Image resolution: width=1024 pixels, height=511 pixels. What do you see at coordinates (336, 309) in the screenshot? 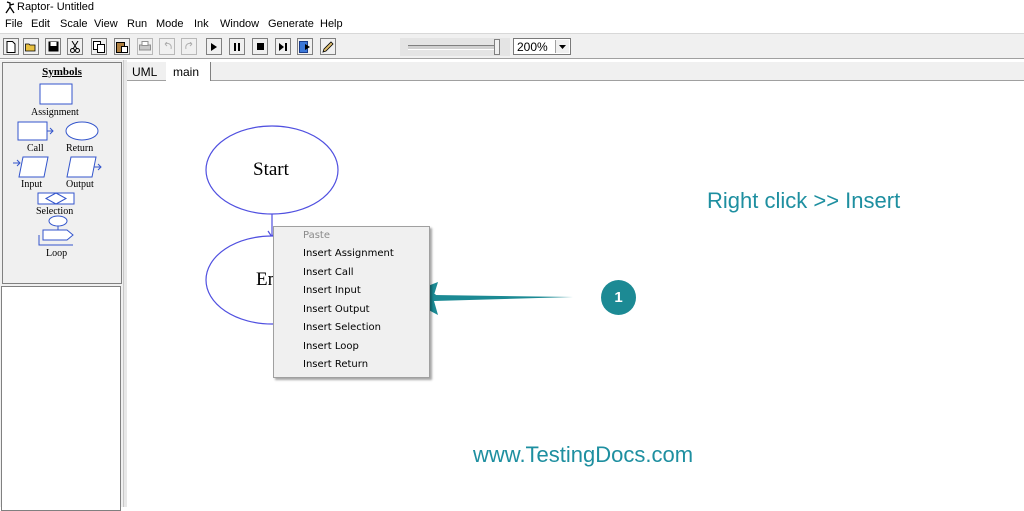
I see `menu-item-insert-output: Insert Output` at bounding box center [336, 309].